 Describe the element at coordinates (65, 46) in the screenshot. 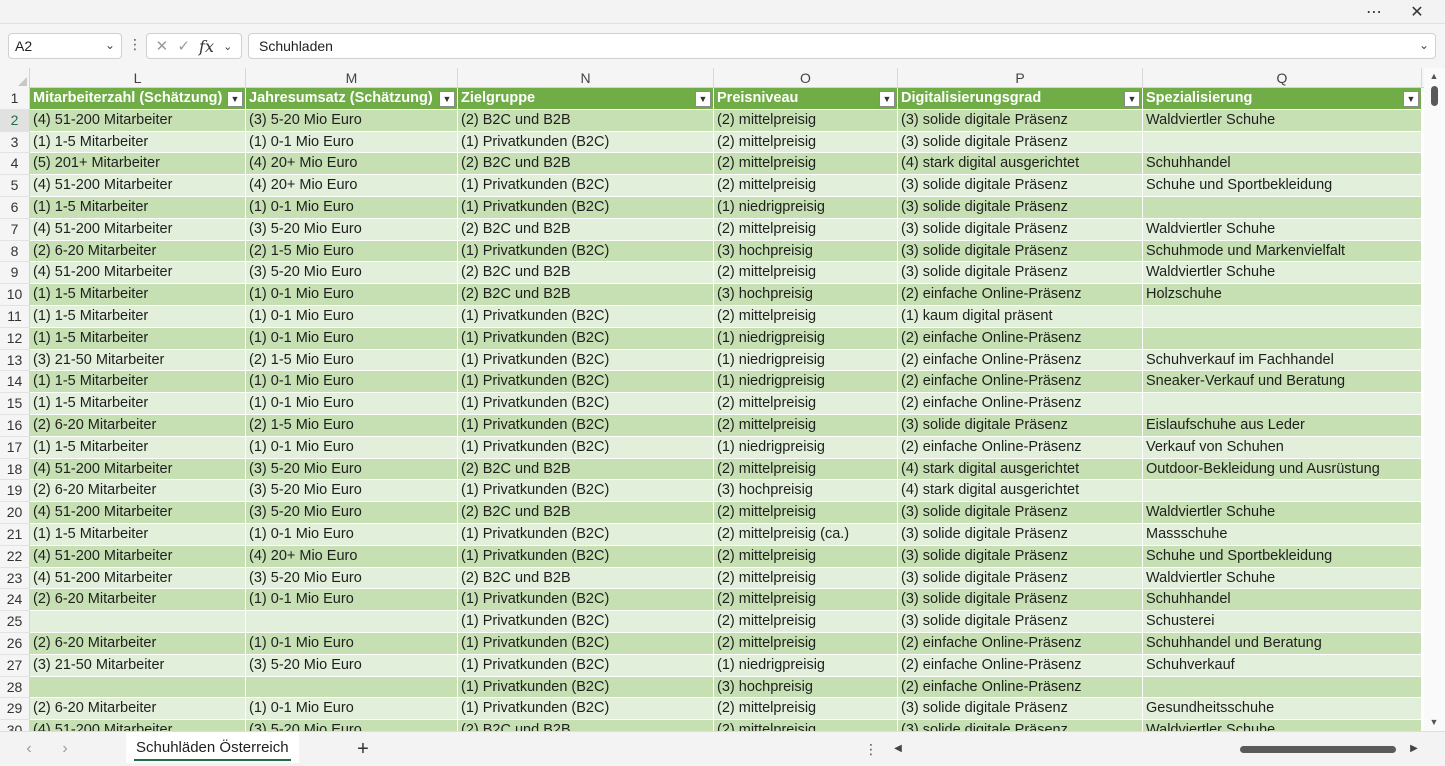

I see `name-box: A2 ⌄` at that location.